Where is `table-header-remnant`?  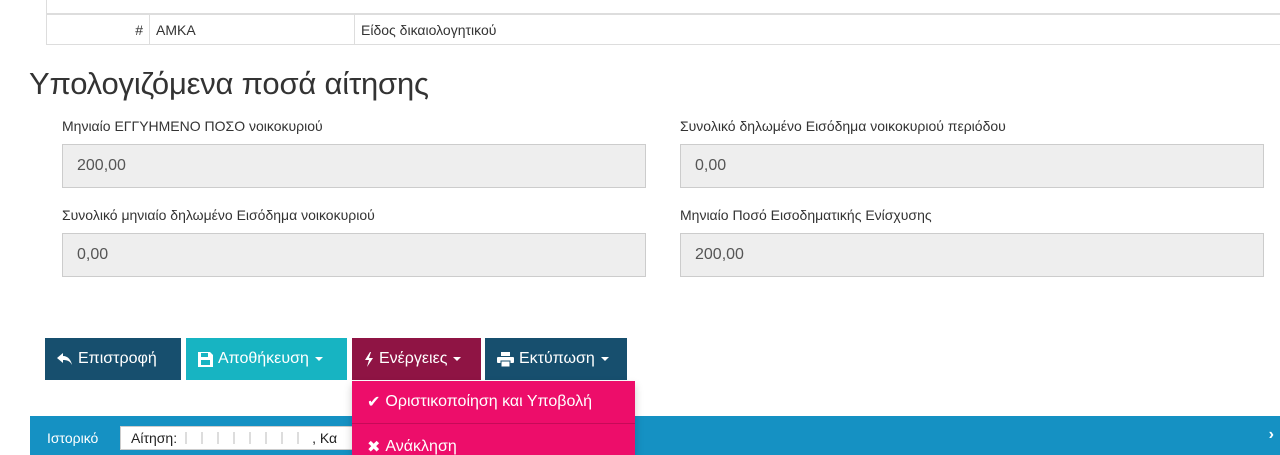
table-header-remnant is located at coordinates (663, 7).